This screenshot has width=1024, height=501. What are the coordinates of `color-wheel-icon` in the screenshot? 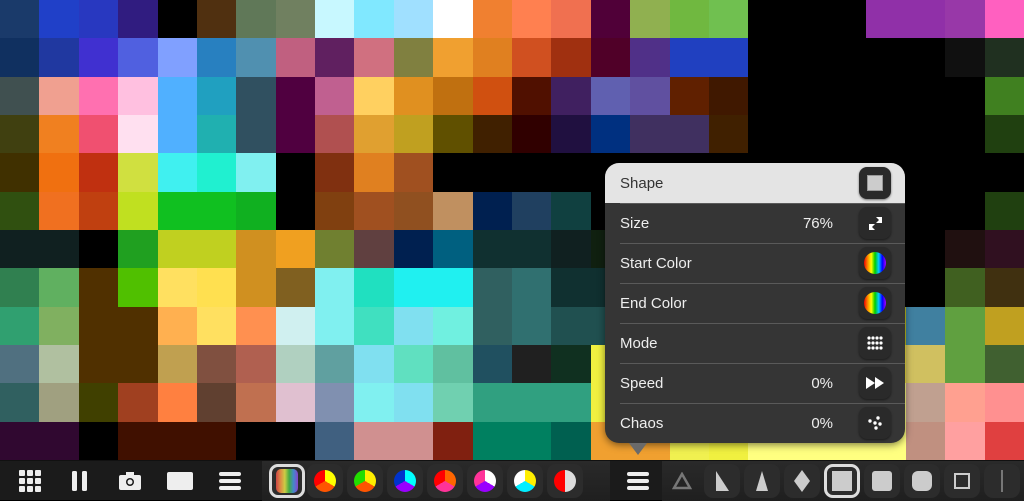 It's located at (875, 263).